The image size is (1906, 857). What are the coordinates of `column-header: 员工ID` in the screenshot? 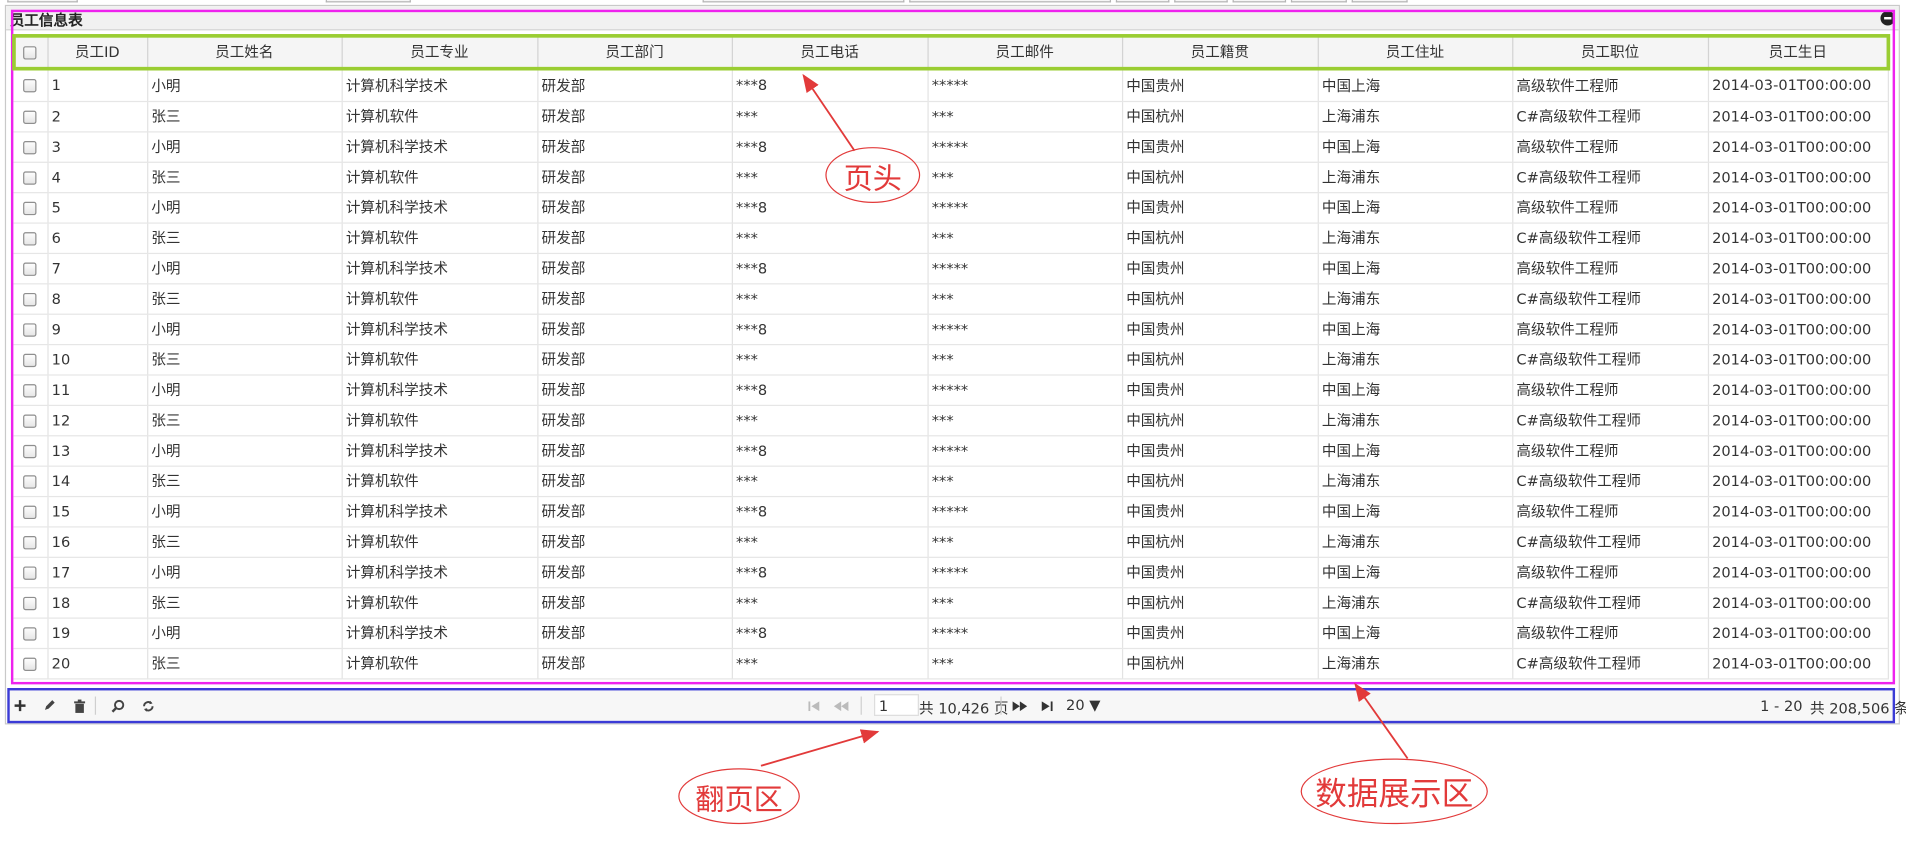 It's located at (97, 52).